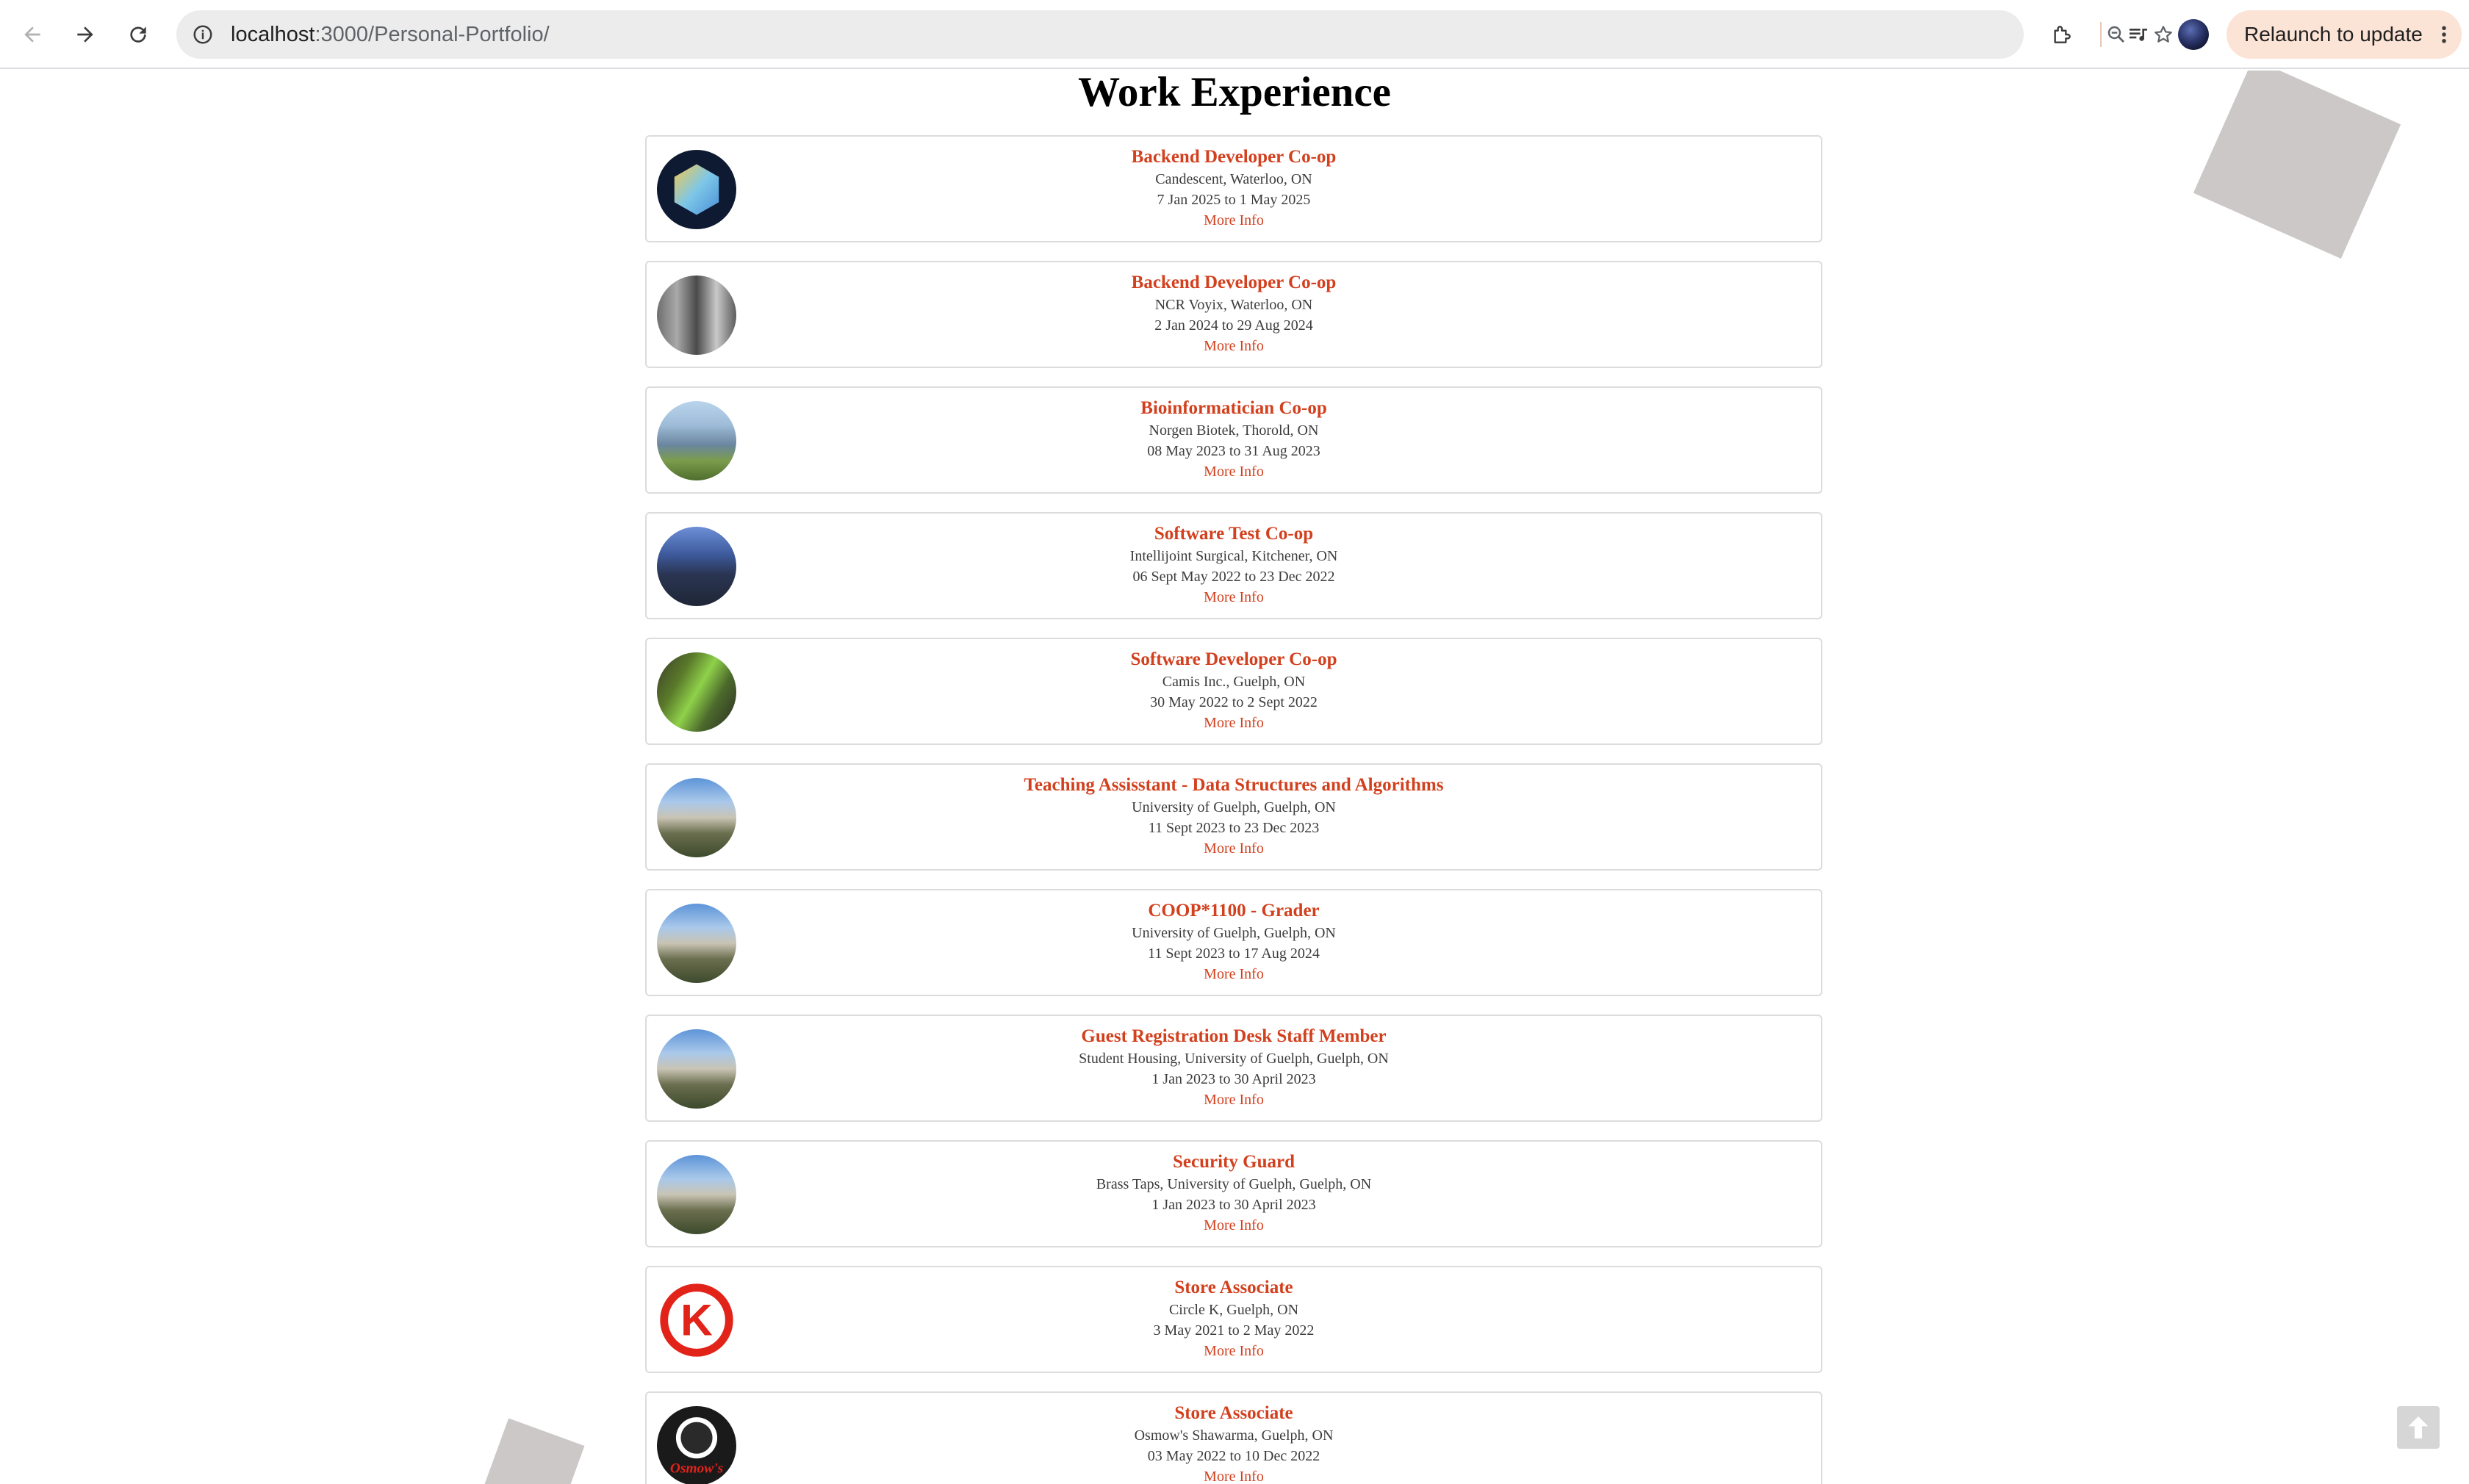  Describe the element at coordinates (533, 1451) in the screenshot. I see `decor-shape` at that location.